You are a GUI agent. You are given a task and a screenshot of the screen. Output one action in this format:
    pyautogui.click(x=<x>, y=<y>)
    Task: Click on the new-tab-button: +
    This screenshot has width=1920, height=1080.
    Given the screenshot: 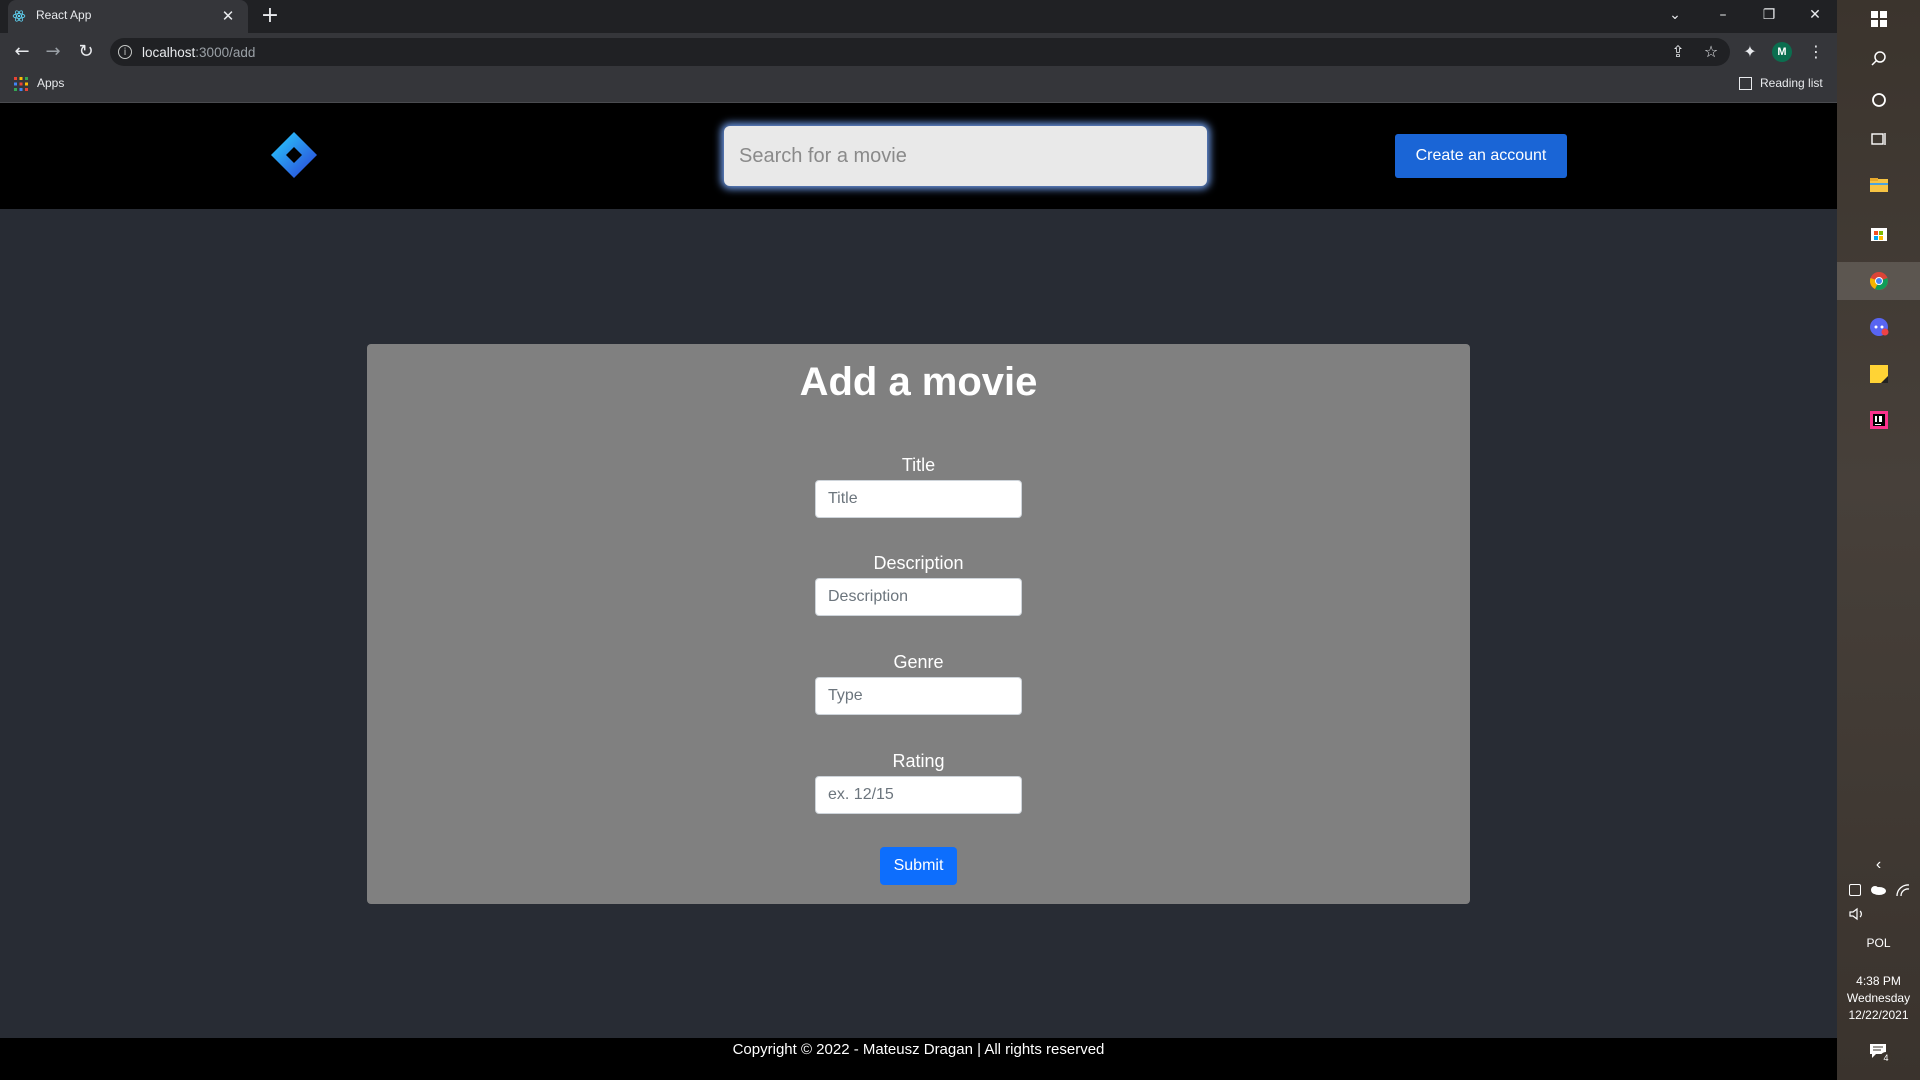 What is the action you would take?
    pyautogui.click(x=270, y=16)
    